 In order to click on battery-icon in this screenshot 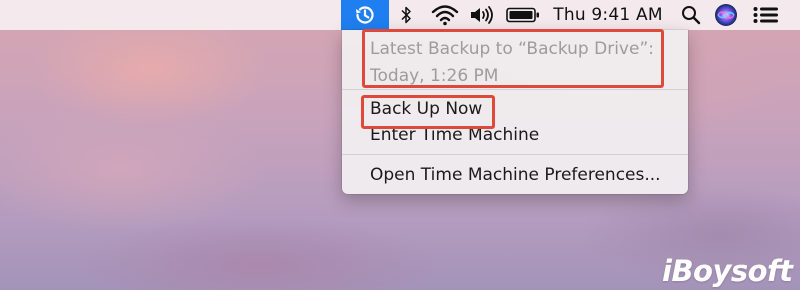, I will do `click(522, 15)`.